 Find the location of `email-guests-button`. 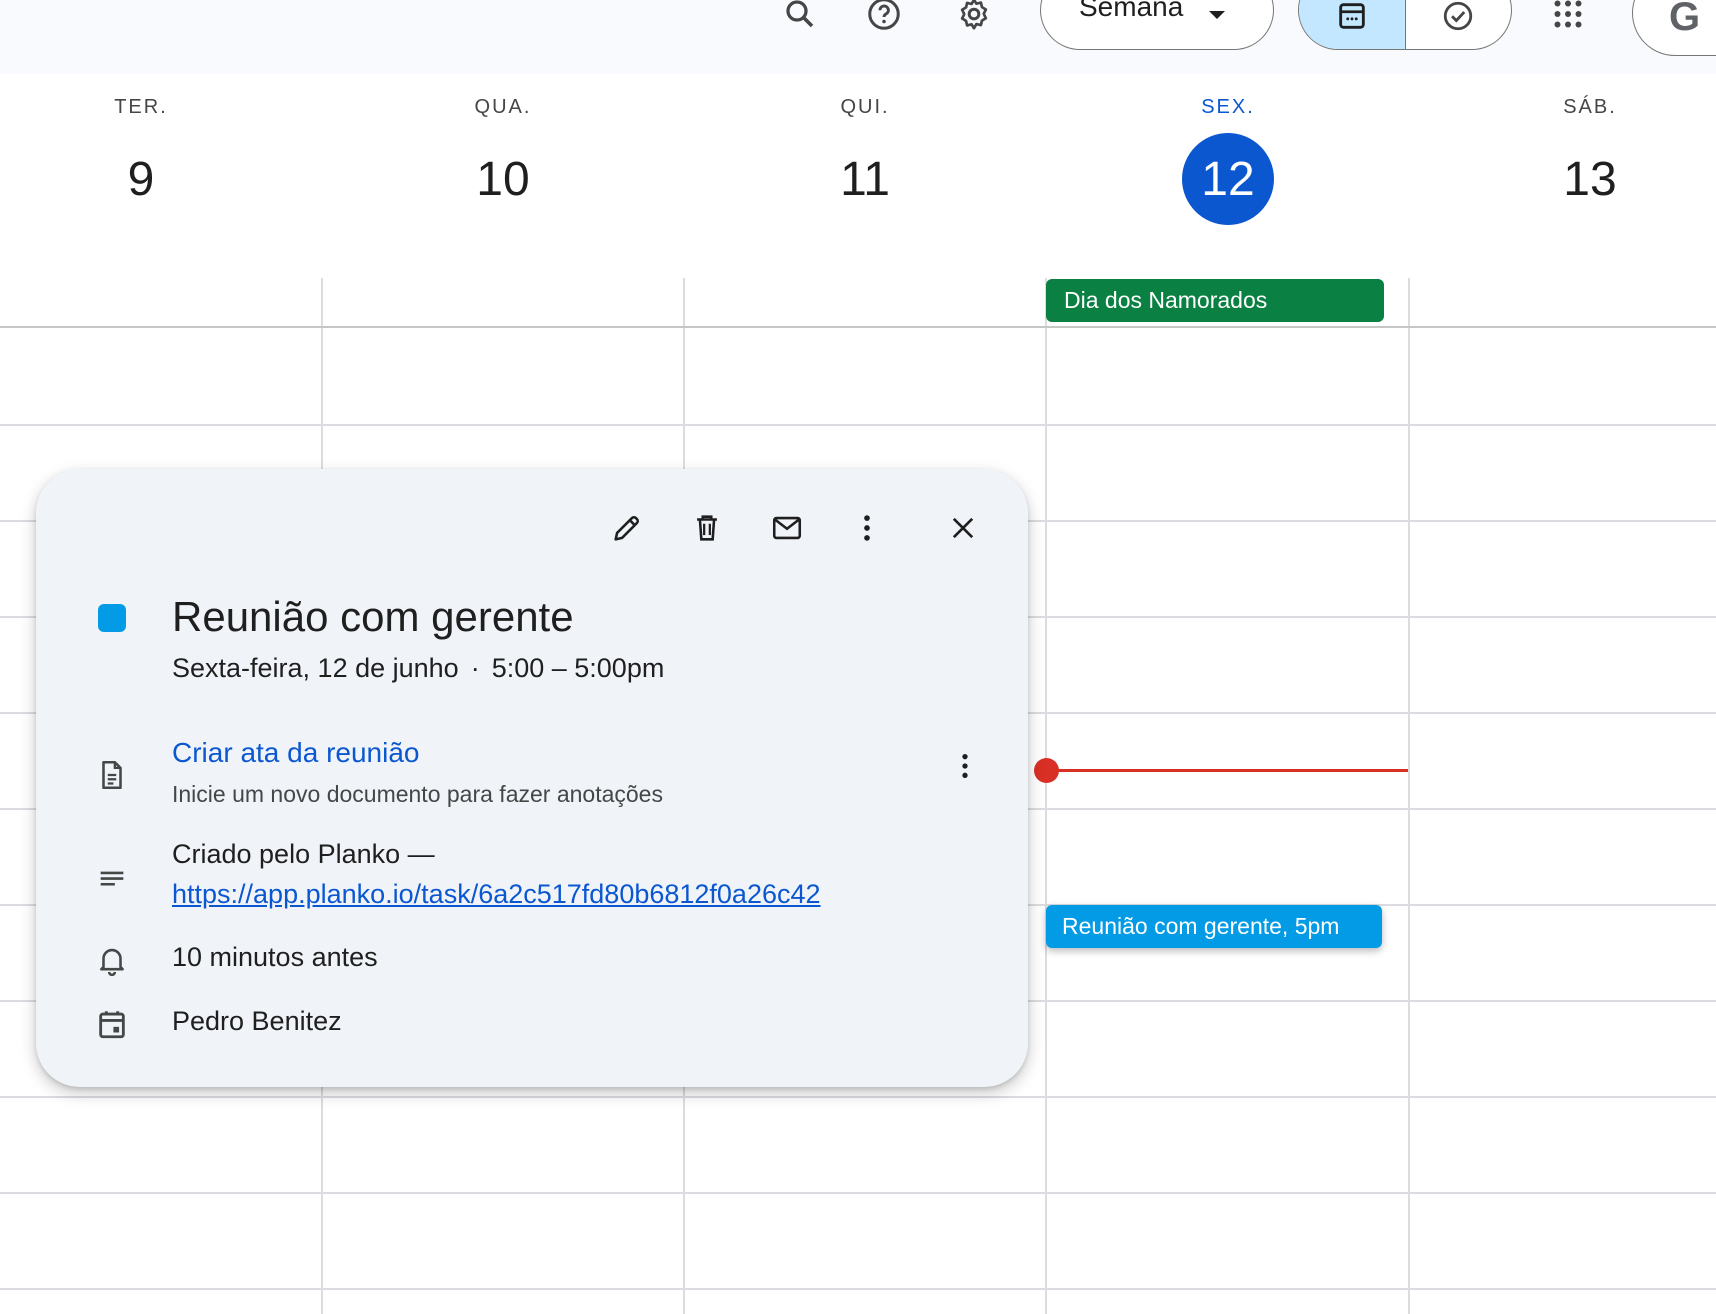

email-guests-button is located at coordinates (787, 528).